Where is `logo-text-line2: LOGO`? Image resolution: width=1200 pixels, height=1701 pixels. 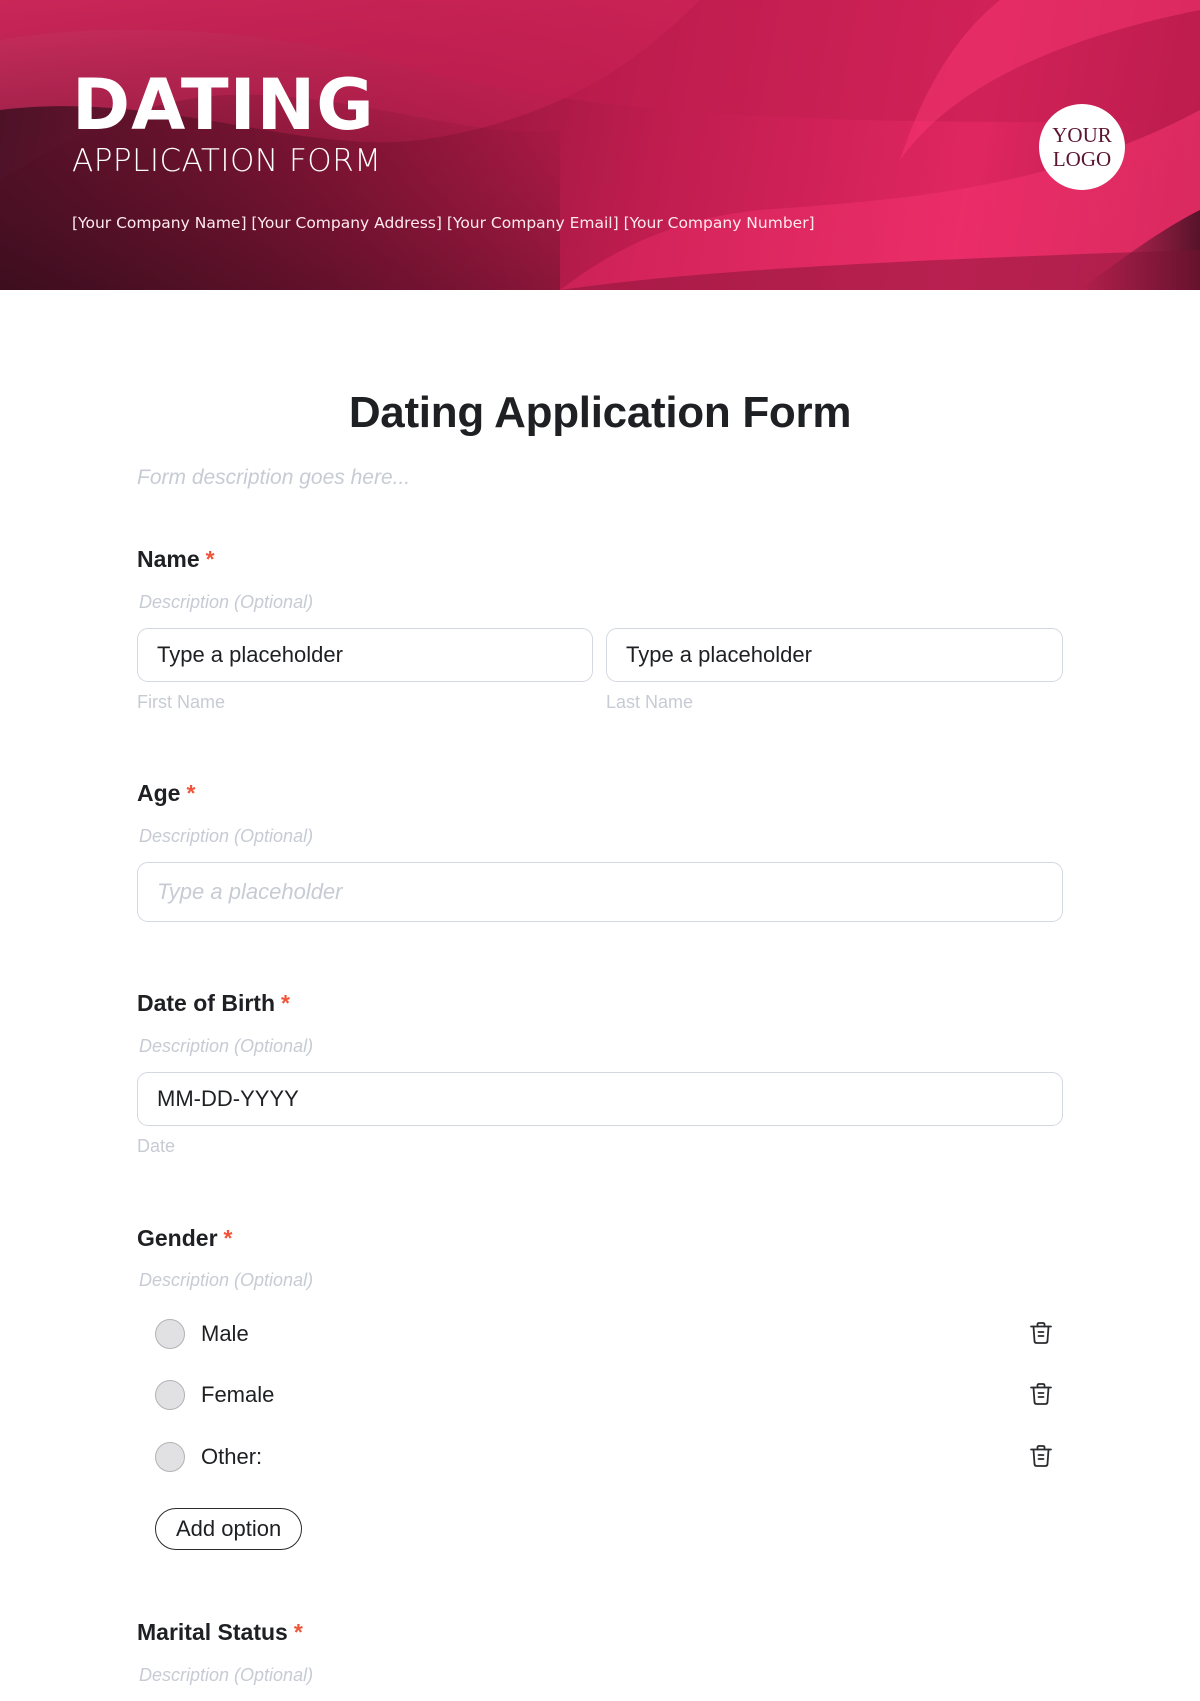 logo-text-line2: LOGO is located at coordinates (1082, 159).